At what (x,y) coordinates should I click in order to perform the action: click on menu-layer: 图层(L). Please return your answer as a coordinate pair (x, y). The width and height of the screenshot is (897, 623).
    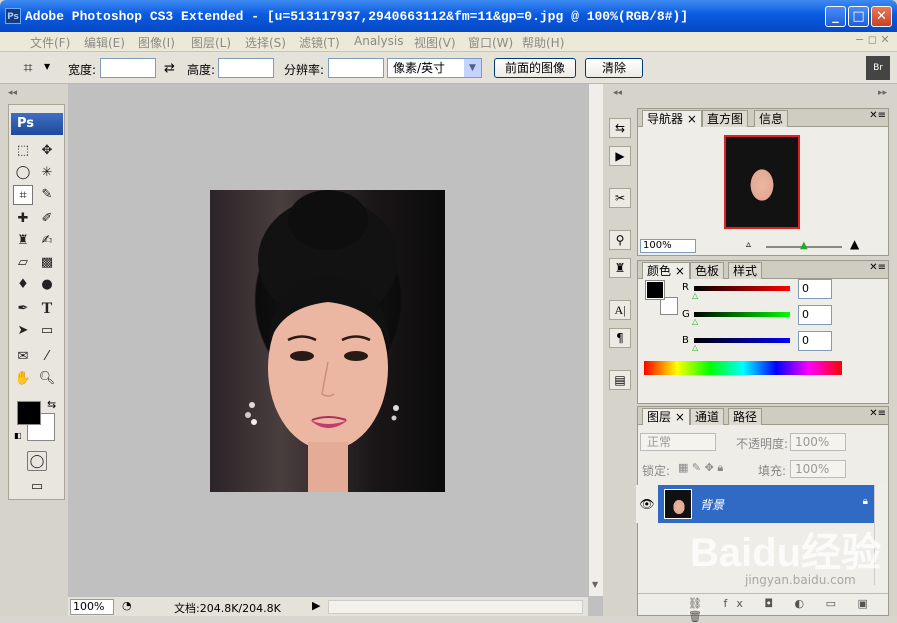
    Looking at the image, I should click on (211, 42).